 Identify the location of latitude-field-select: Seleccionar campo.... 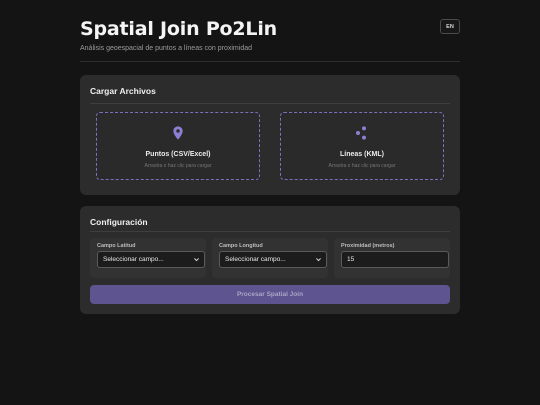
(151, 259).